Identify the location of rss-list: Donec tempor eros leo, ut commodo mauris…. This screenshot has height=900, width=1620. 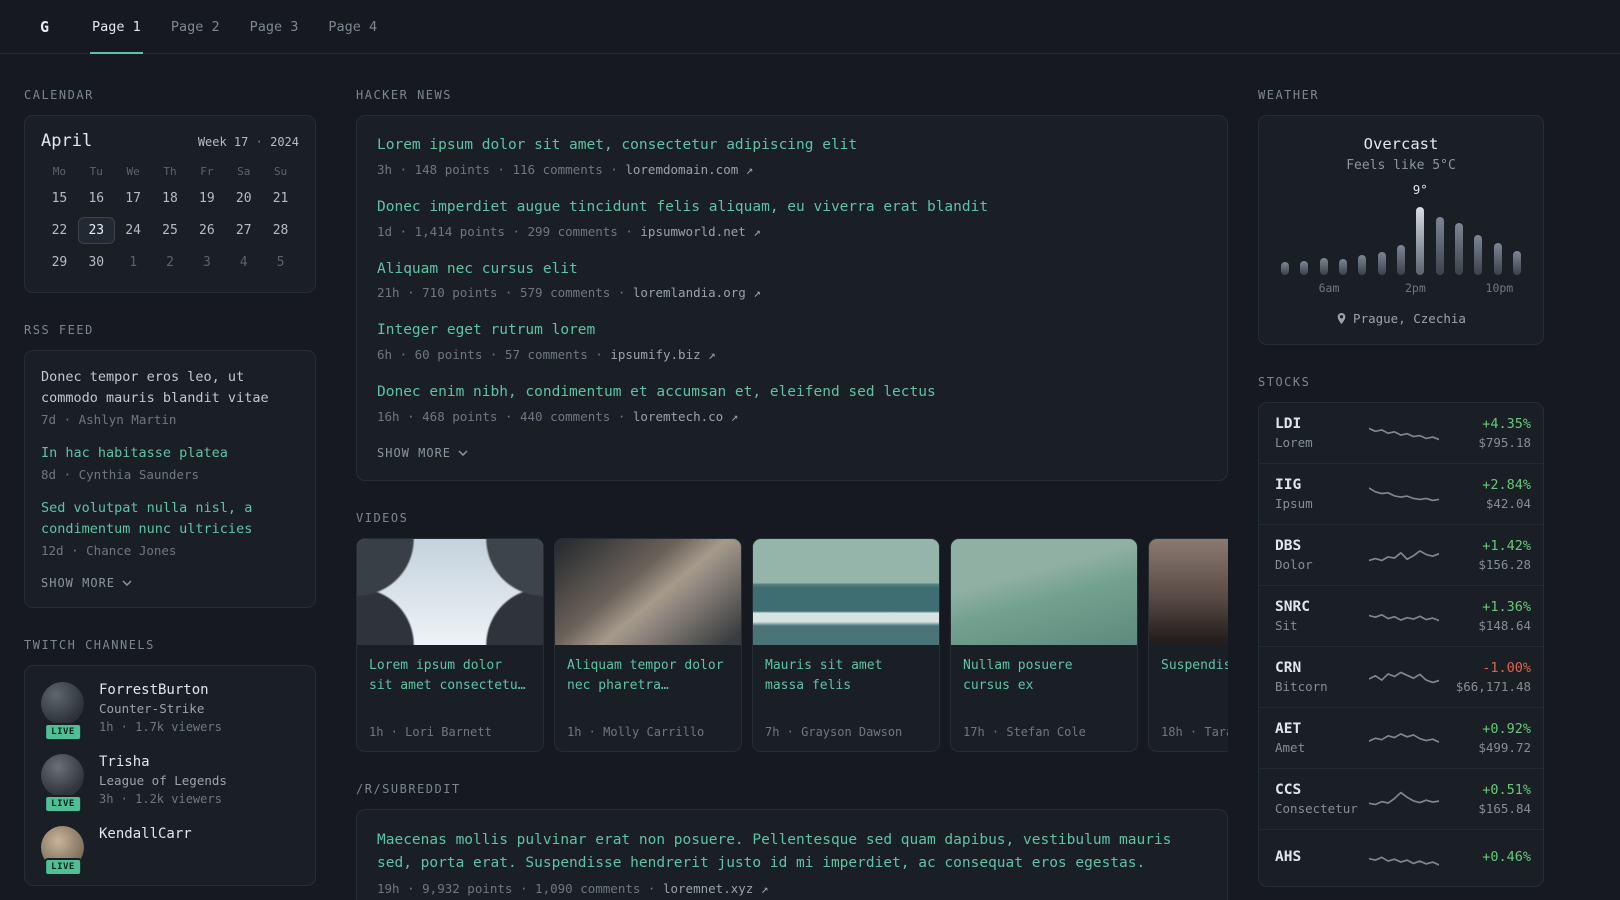
(170, 462).